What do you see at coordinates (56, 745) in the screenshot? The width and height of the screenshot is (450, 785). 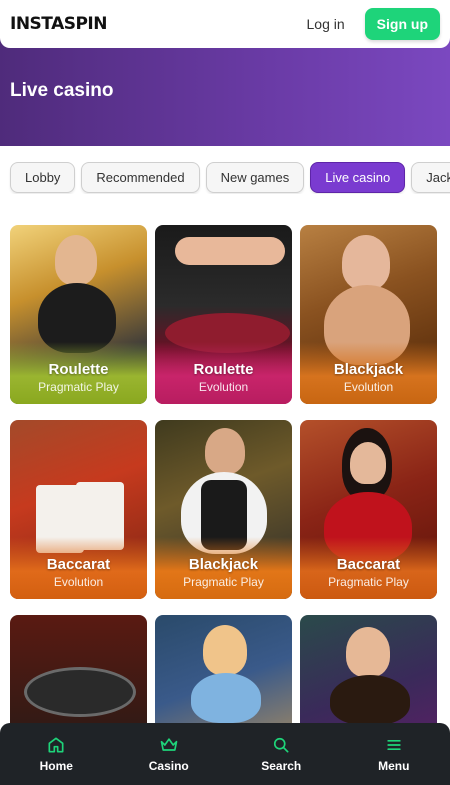 I see `home-icon` at bounding box center [56, 745].